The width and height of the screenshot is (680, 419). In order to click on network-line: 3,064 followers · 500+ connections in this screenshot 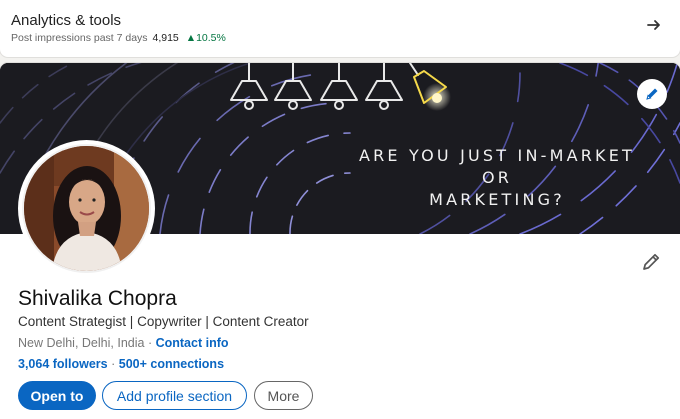, I will do `click(121, 364)`.